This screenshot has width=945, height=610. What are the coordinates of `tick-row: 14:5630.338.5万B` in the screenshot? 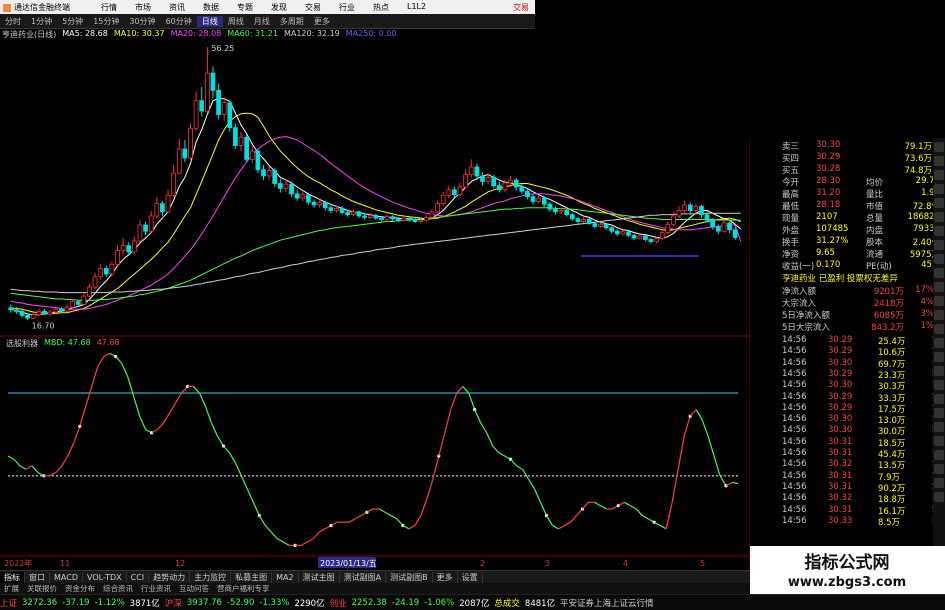 It's located at (863, 522).